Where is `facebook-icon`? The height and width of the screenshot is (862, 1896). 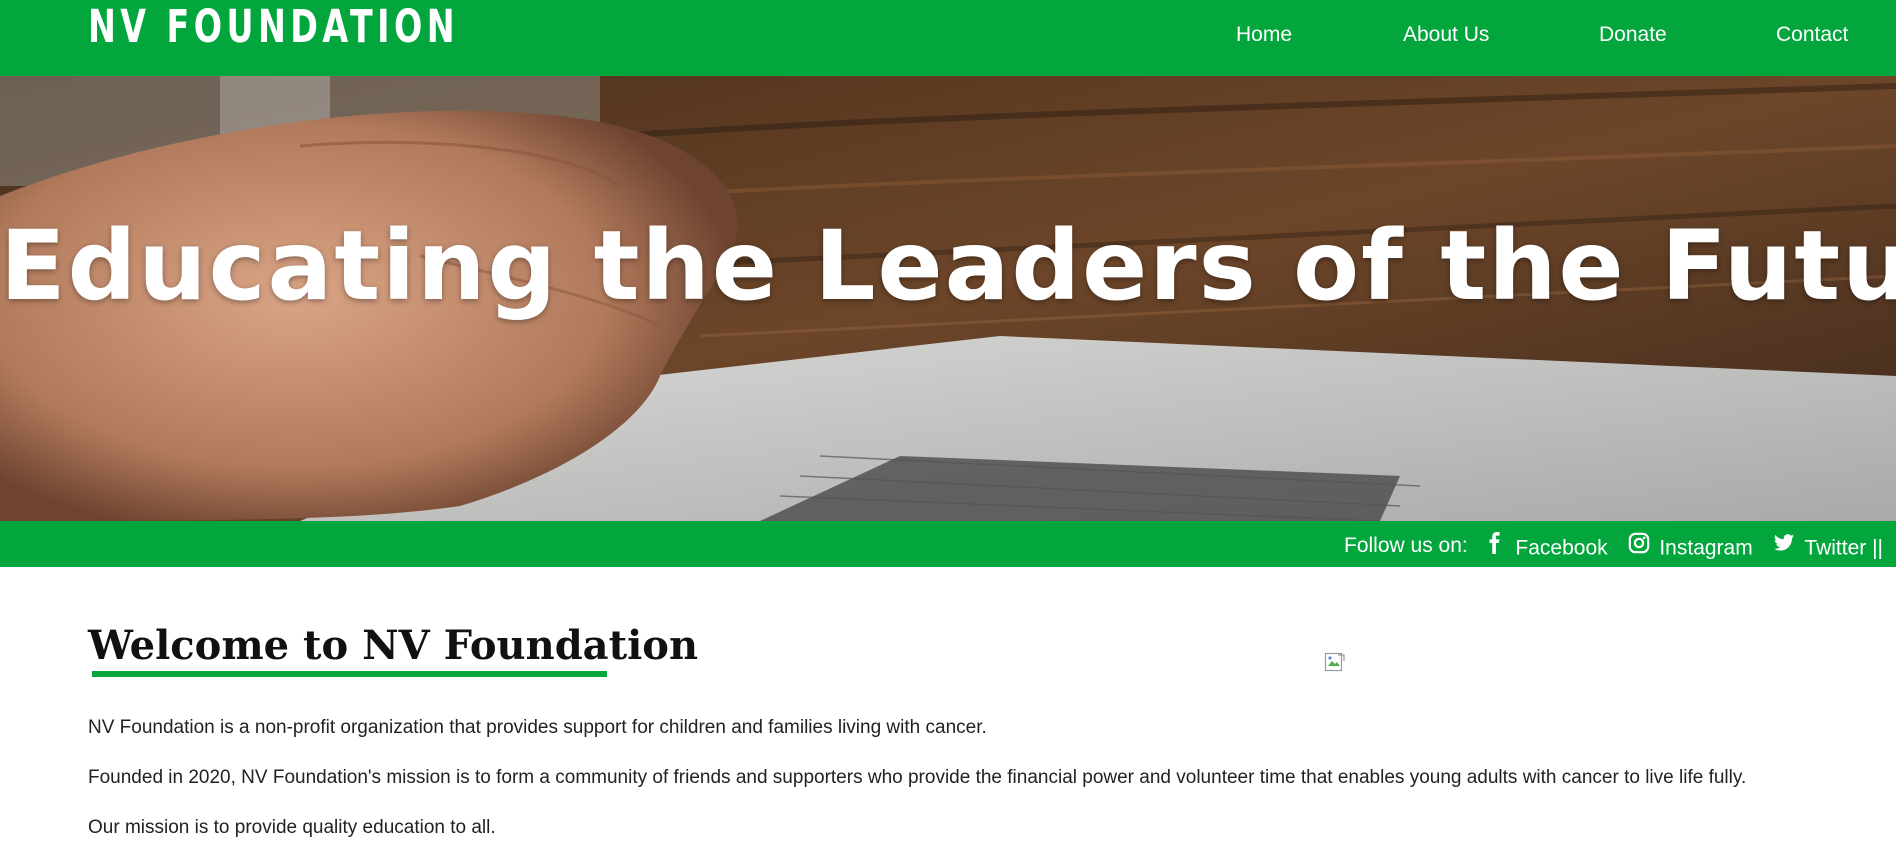 facebook-icon is located at coordinates (1494, 543).